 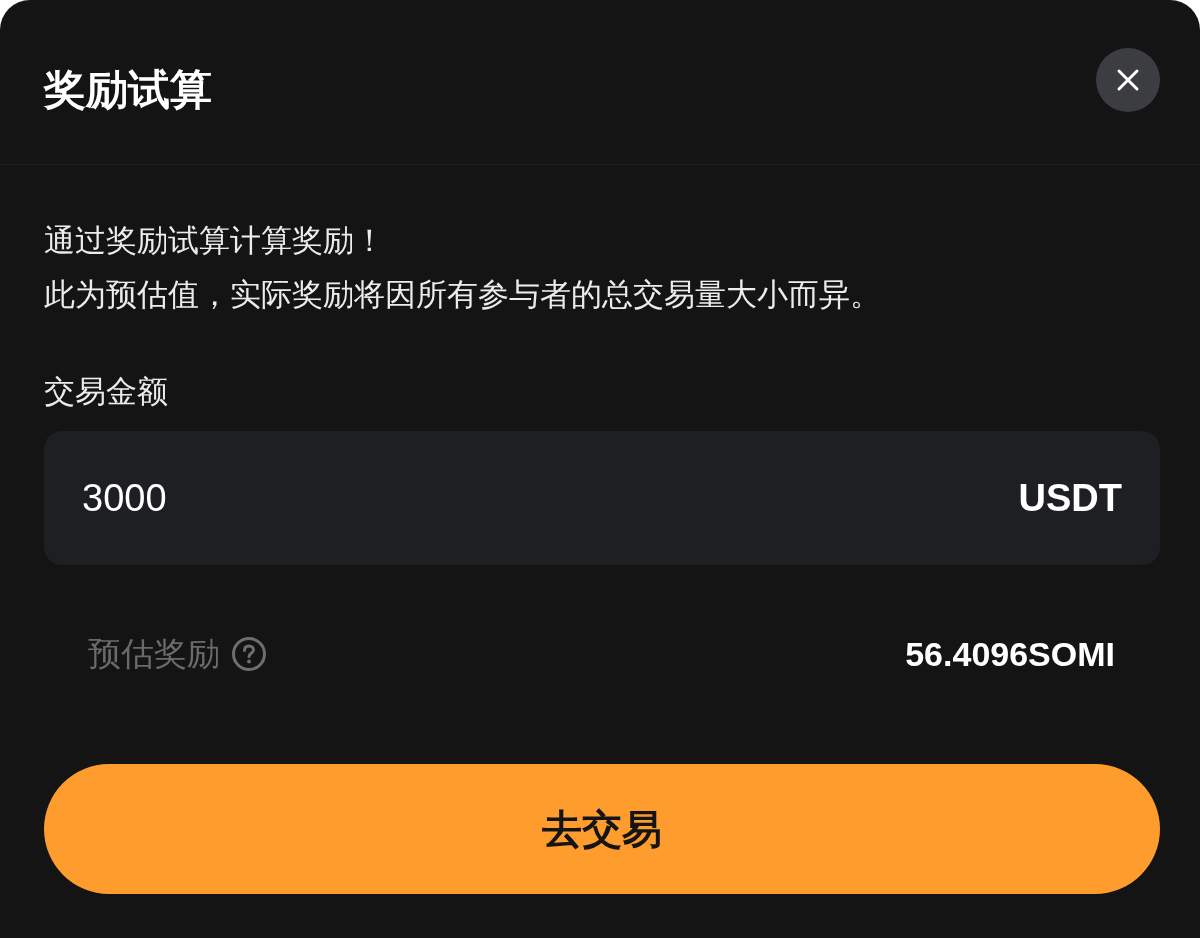 What do you see at coordinates (106, 392) in the screenshot?
I see `amount-label: 交易金额` at bounding box center [106, 392].